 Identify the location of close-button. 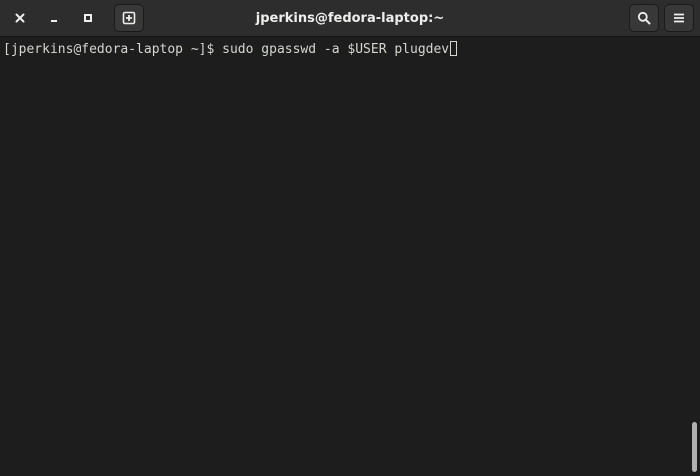
(20, 18).